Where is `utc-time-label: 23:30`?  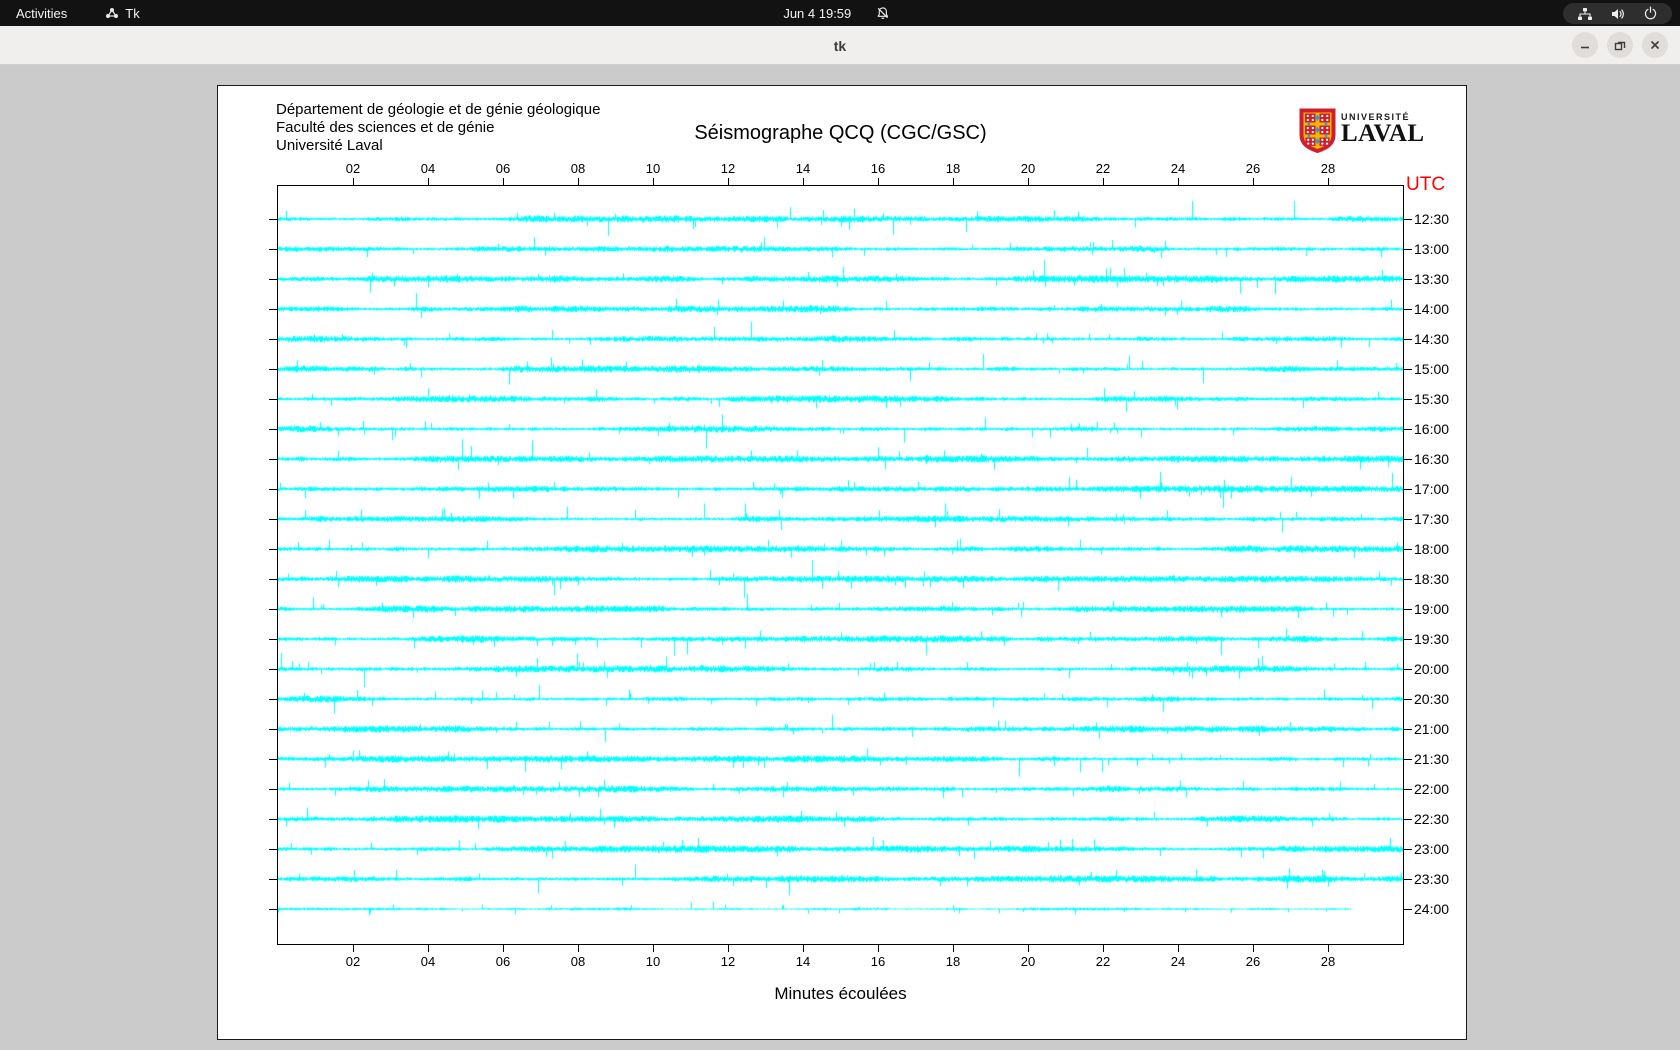
utc-time-label: 23:30 is located at coordinates (1432, 879).